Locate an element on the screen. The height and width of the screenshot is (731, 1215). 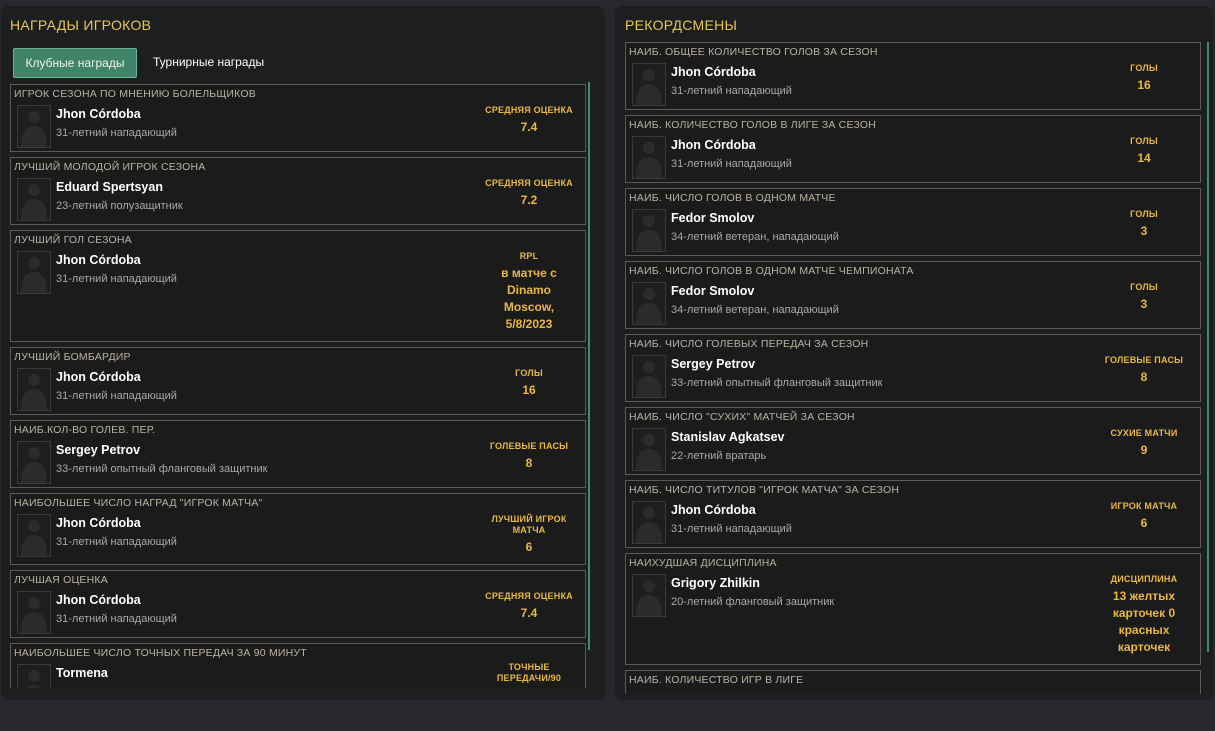
stat-block: ТОЧНЫЕ ПЕРЕДАЧИ/90 is located at coordinates (529, 674).